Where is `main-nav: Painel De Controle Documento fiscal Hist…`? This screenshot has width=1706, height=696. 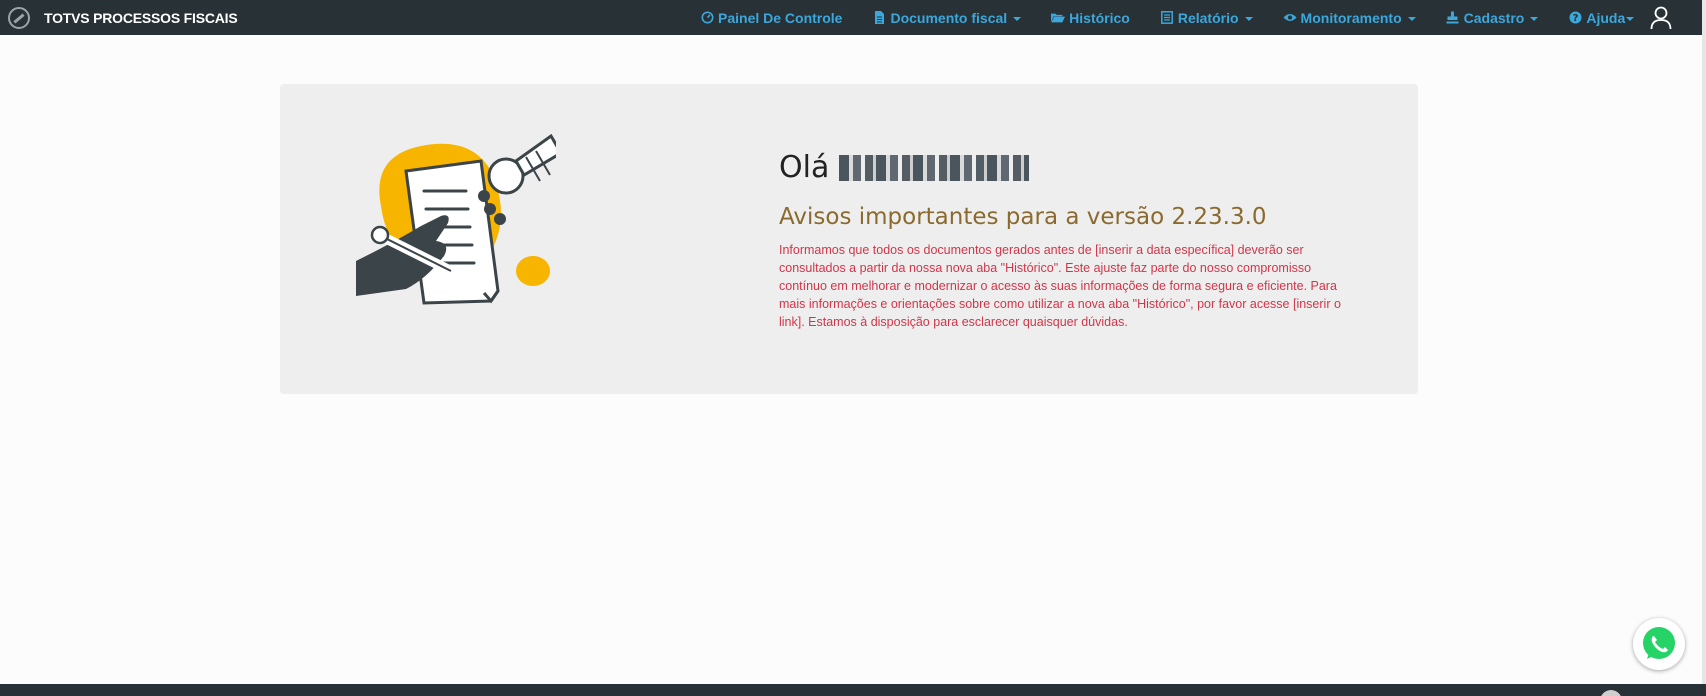
main-nav: Painel De Controle Documento fiscal Hist… is located at coordinates (1182, 17).